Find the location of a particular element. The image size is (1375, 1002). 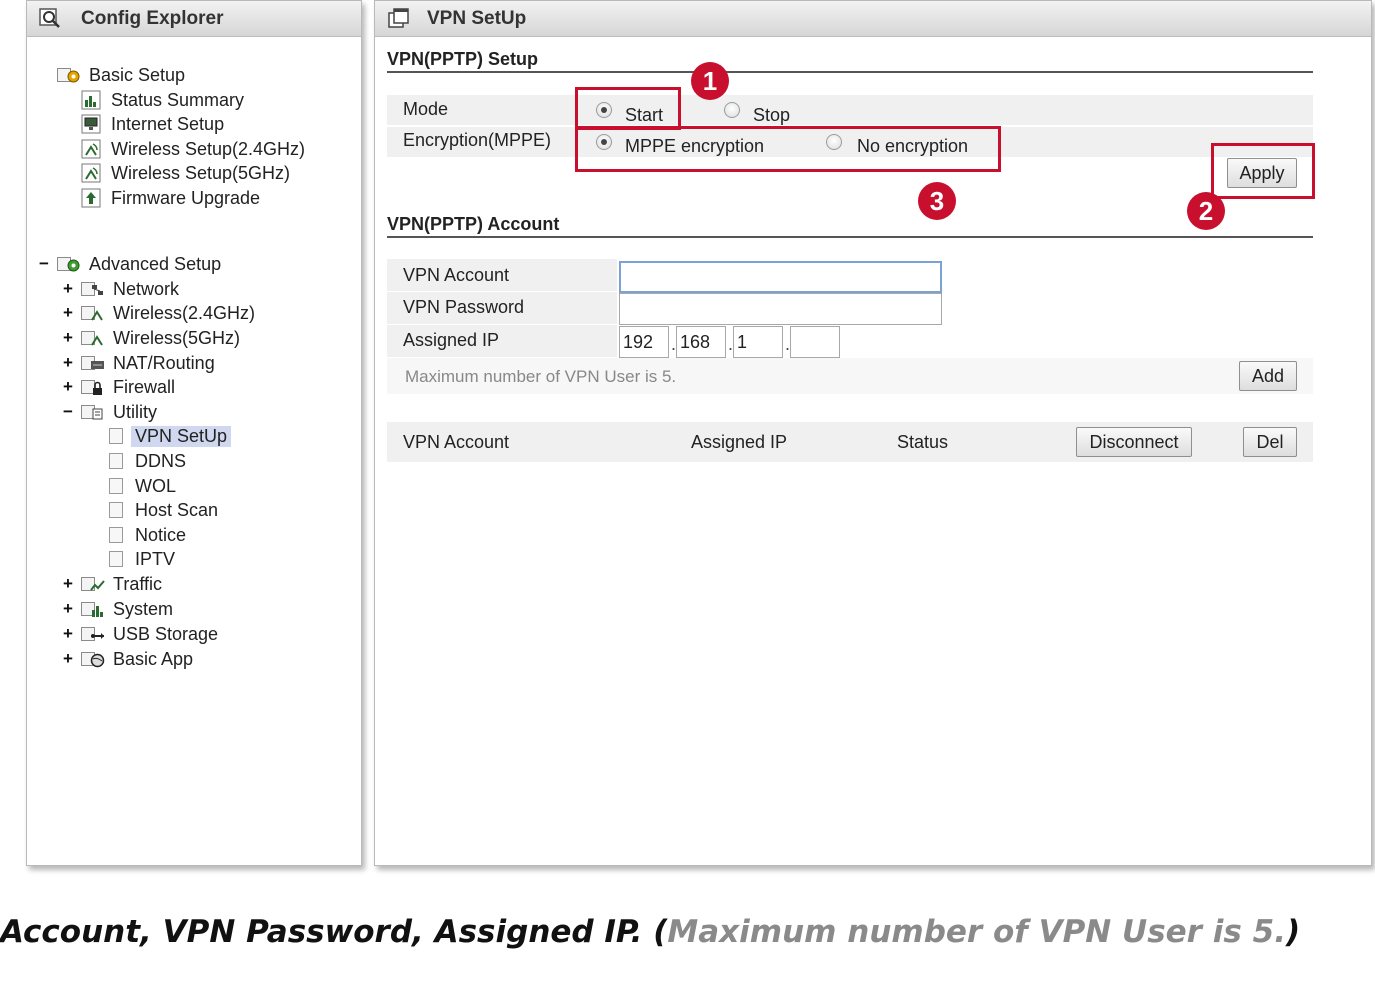

ip-octet-3-input is located at coordinates (758, 342).